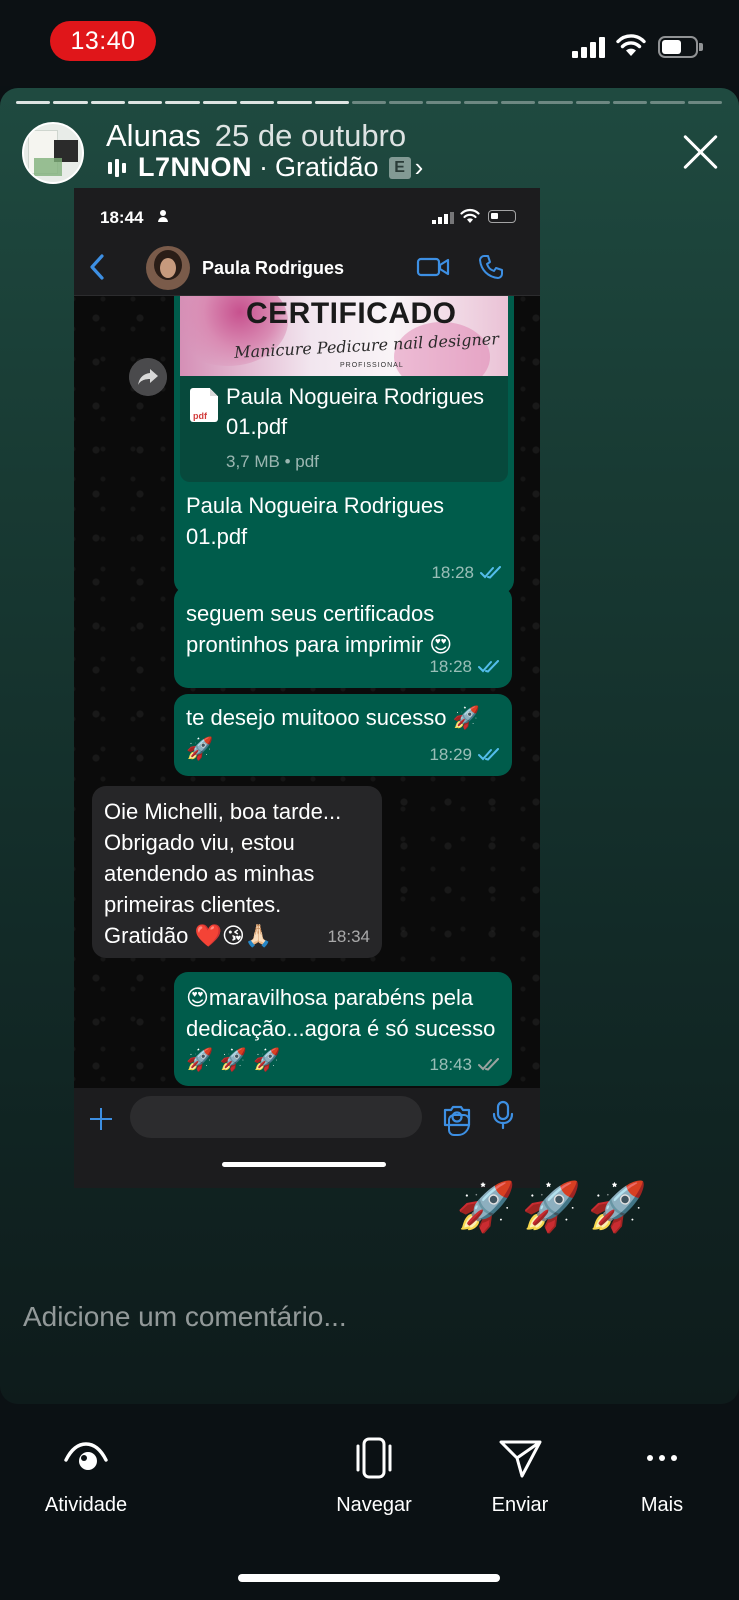  Describe the element at coordinates (662, 1458) in the screenshot. I see `more-icon` at that location.